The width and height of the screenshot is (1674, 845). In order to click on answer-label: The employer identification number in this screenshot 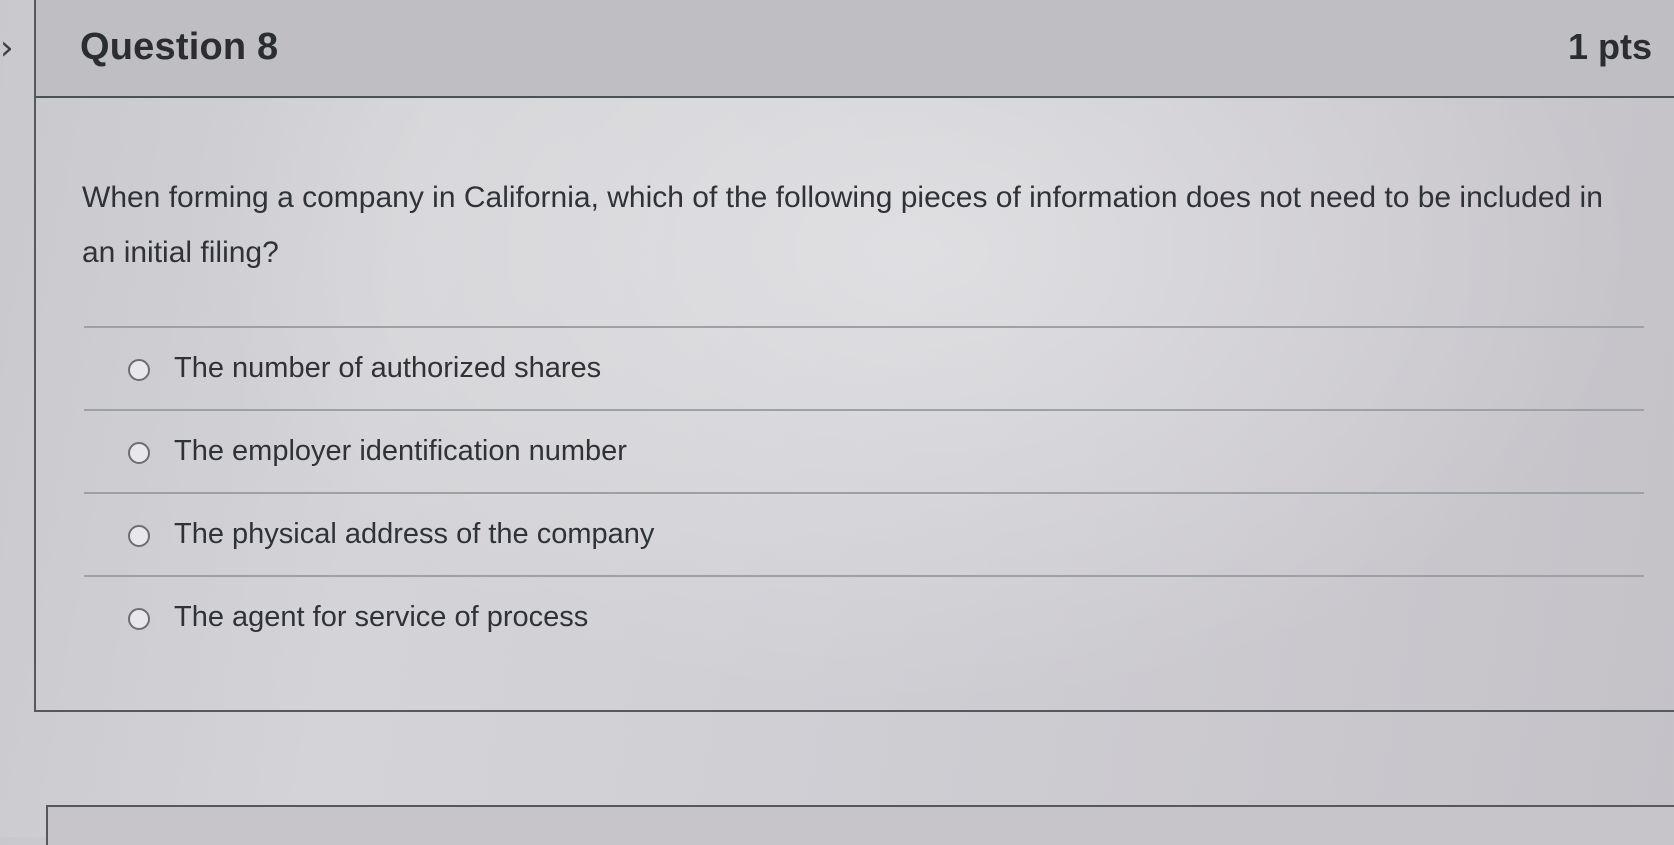, I will do `click(400, 451)`.